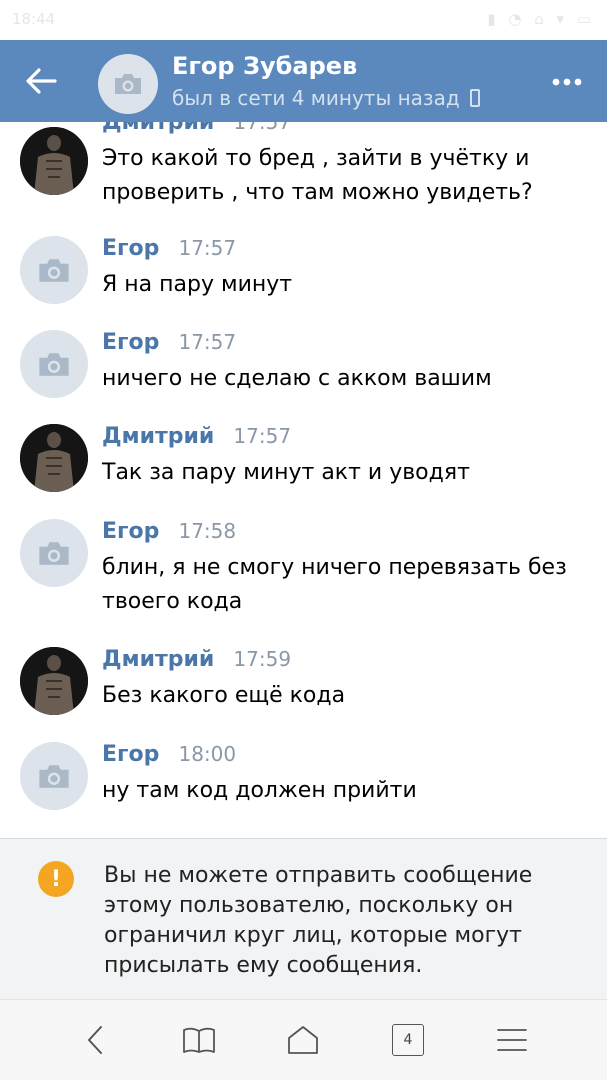 This screenshot has height=1080, width=607. I want to click on more-dots-icon, so click(567, 82).